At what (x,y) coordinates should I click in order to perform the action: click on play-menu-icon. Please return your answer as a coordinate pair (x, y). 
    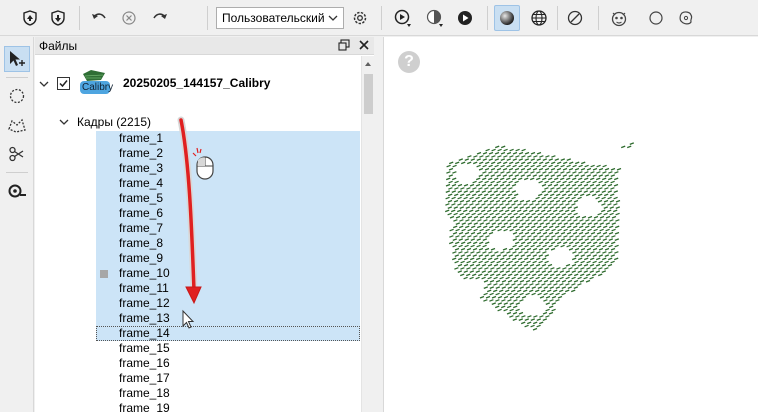
    Looking at the image, I should click on (403, 18).